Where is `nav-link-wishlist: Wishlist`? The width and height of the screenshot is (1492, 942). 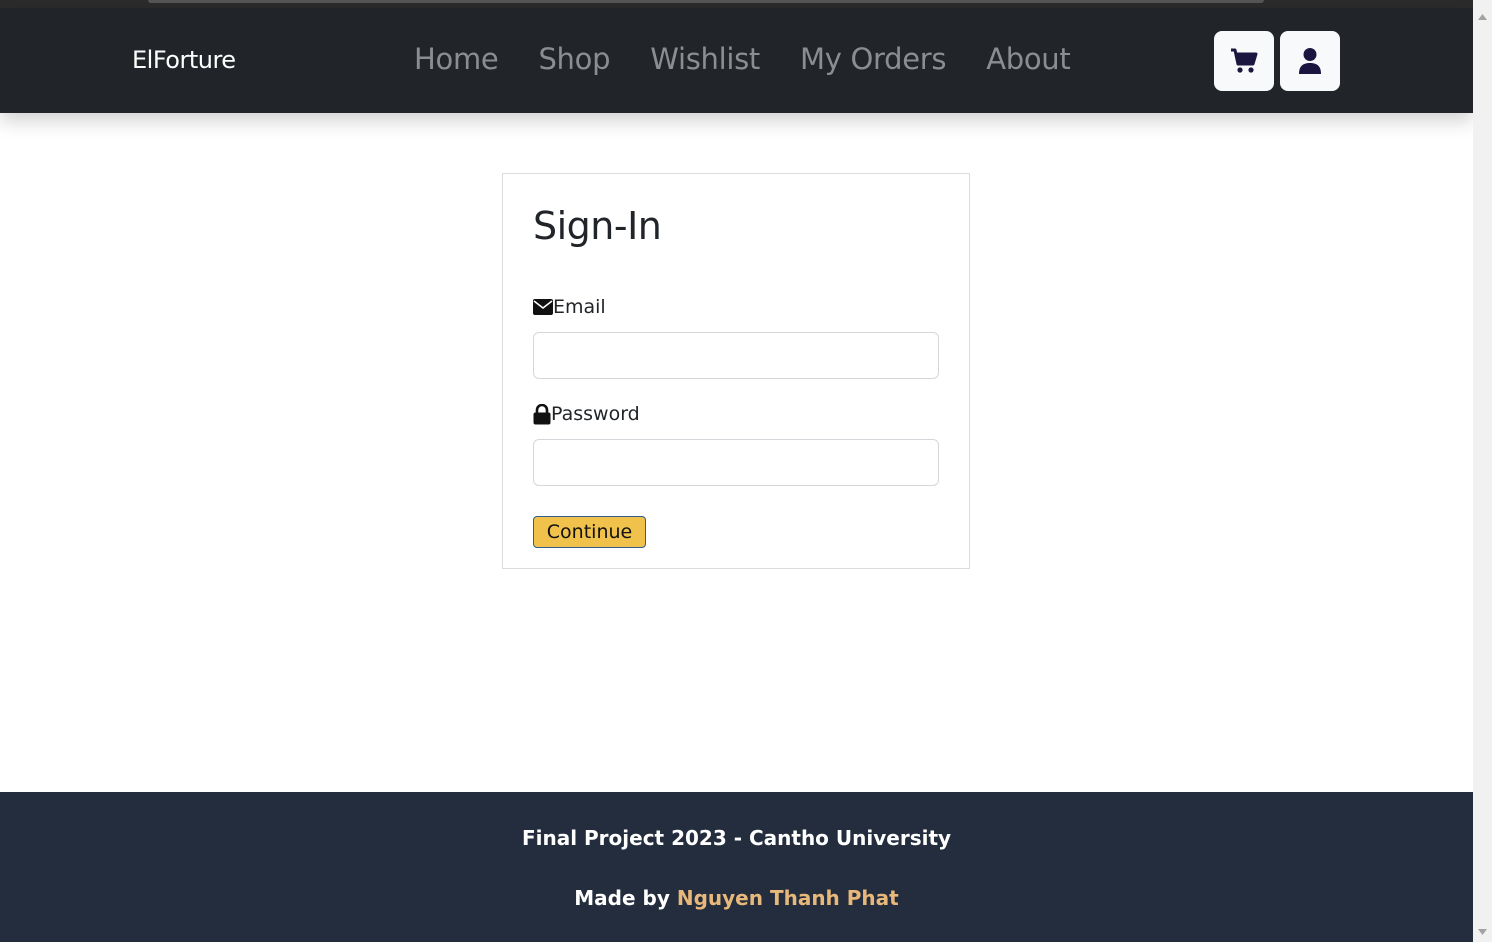 nav-link-wishlist: Wishlist is located at coordinates (705, 59).